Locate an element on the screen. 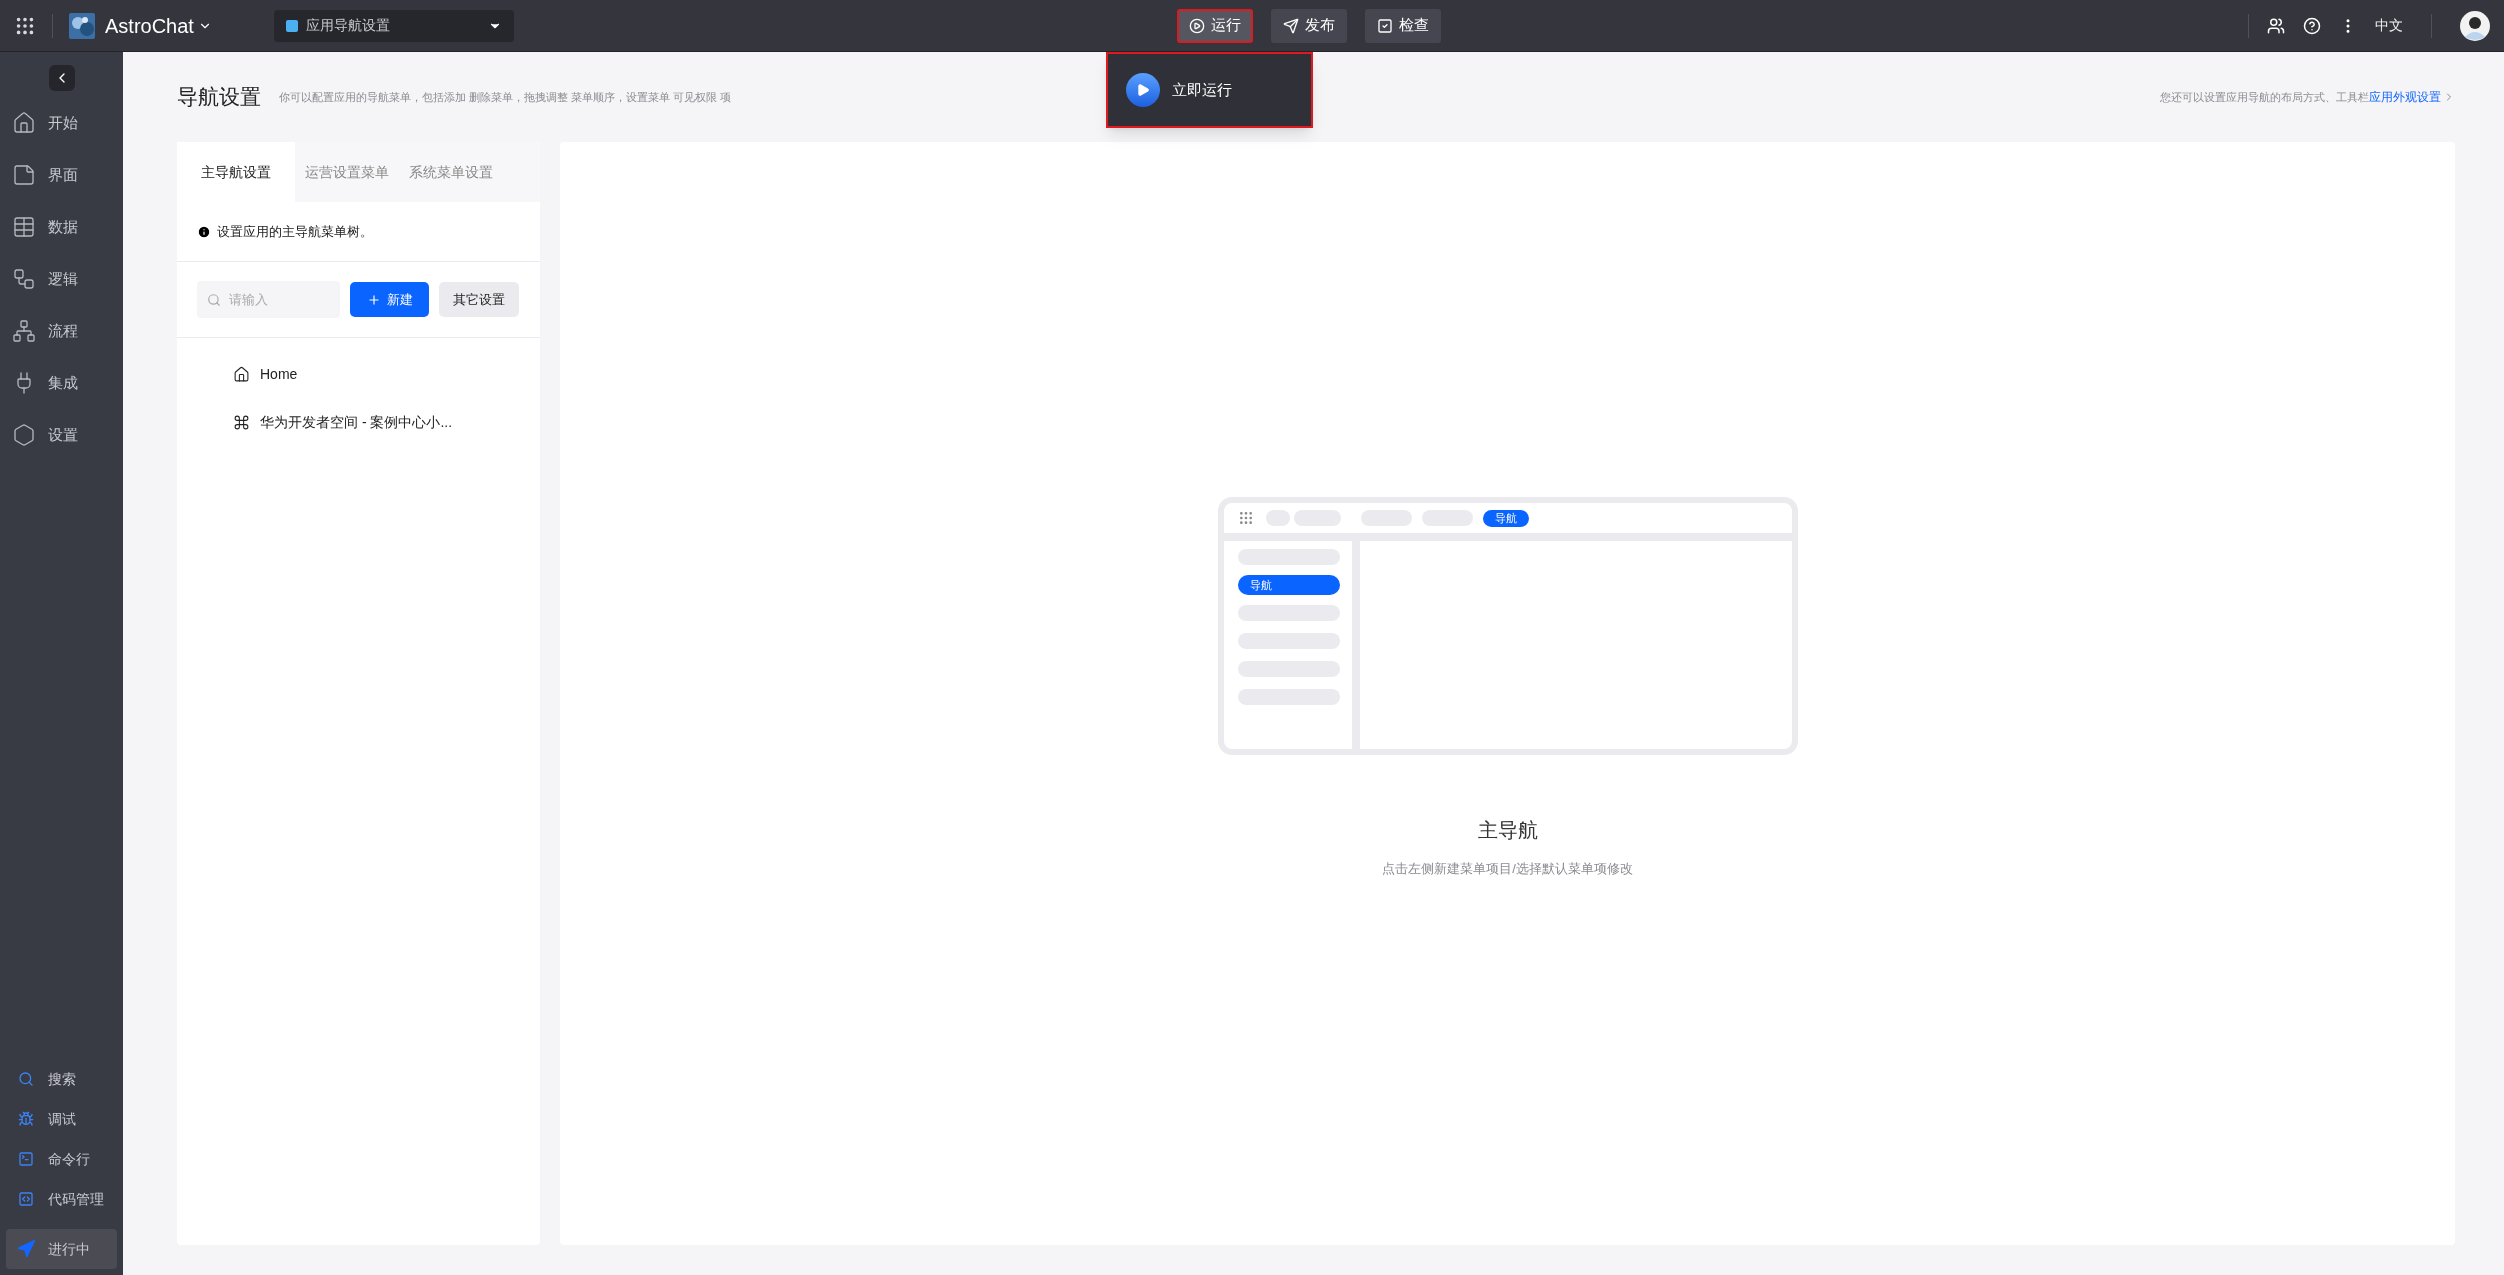 The height and width of the screenshot is (1275, 2504). tool-item: 搜索 is located at coordinates (61, 1079).